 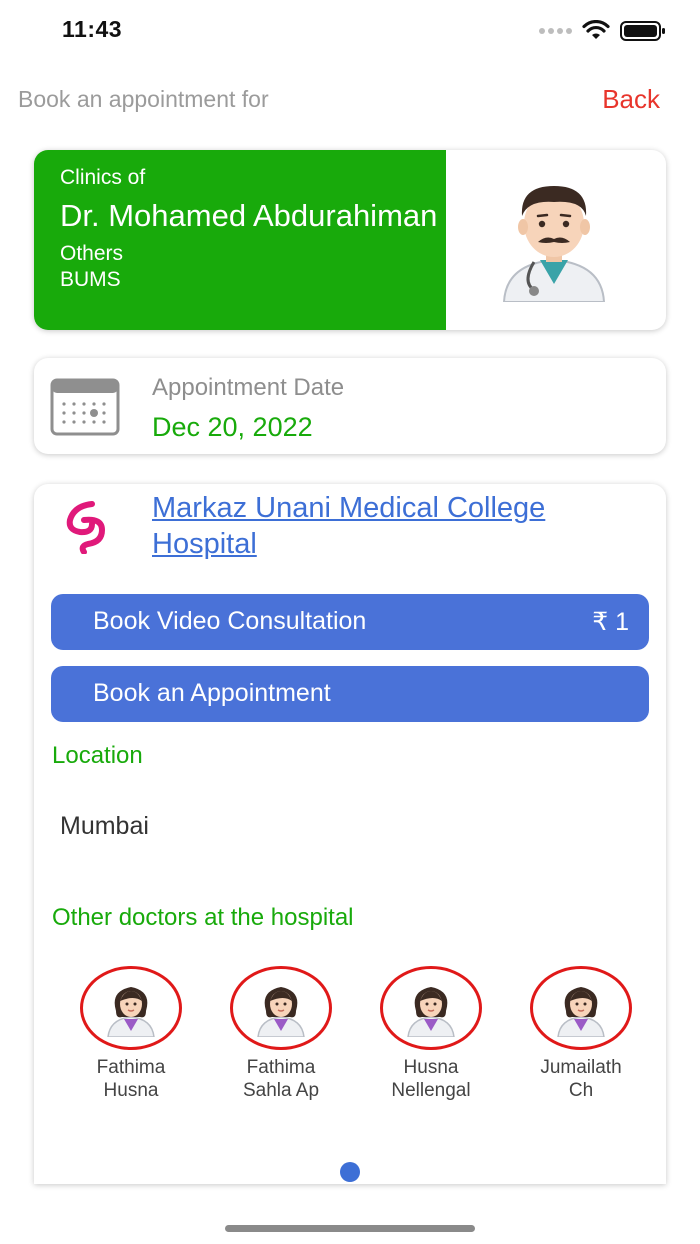 I want to click on page-title: Book an appointment for, so click(x=143, y=99).